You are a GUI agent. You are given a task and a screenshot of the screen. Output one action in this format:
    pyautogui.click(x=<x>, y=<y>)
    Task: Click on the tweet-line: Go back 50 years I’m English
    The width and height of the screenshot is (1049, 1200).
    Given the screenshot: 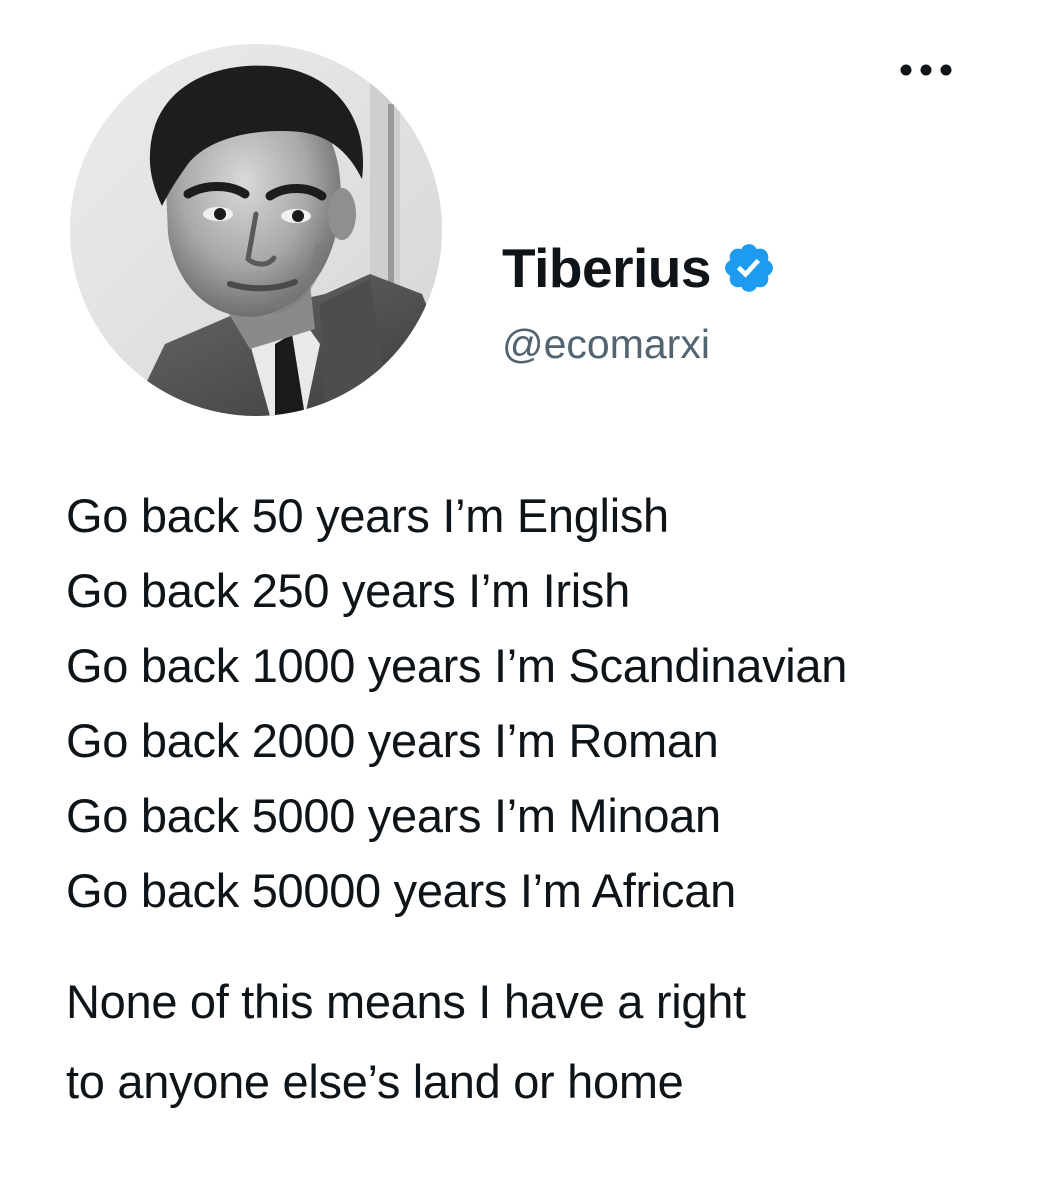 What is the action you would take?
    pyautogui.click(x=367, y=515)
    